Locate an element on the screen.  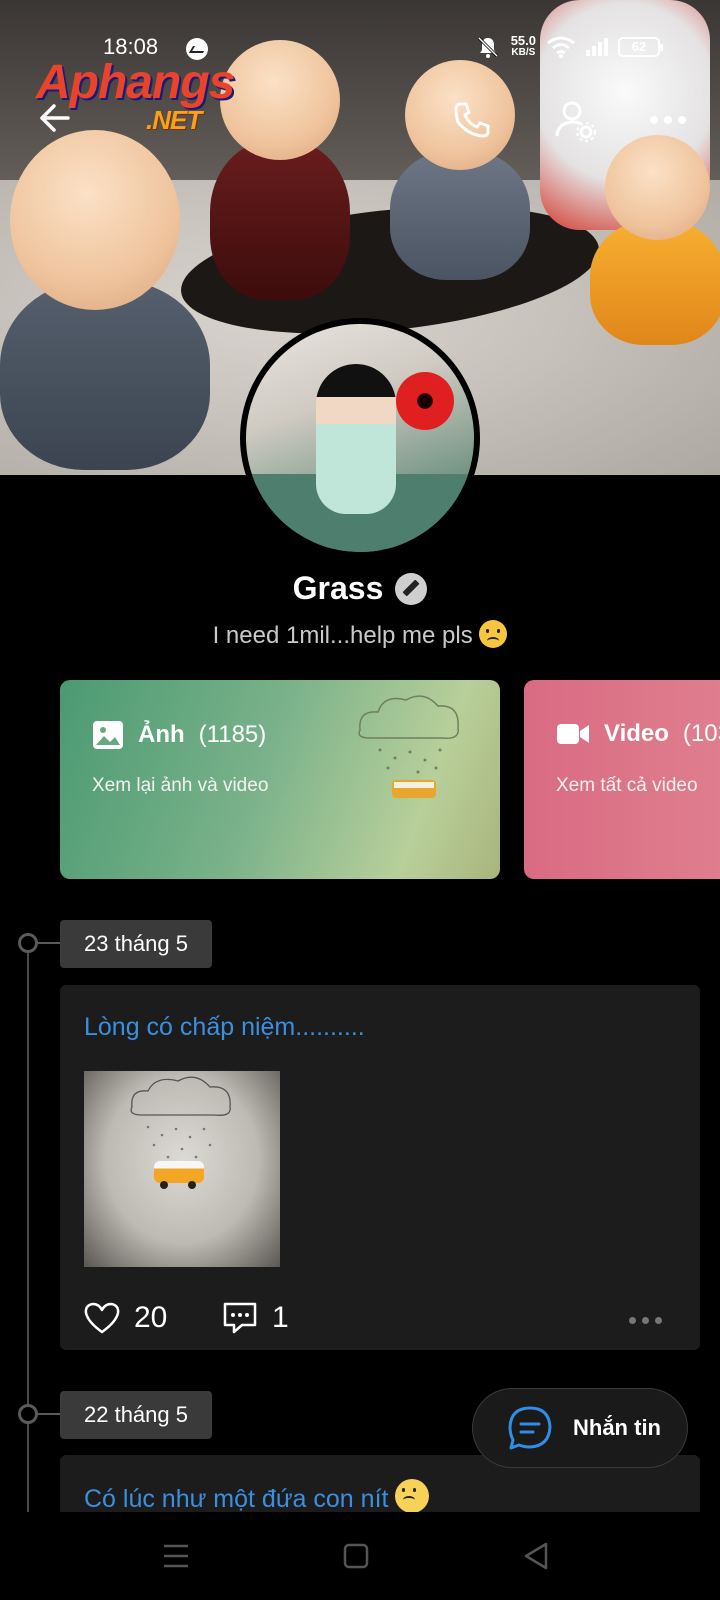
videos-card-count: (103 is located at coordinates (701, 733).